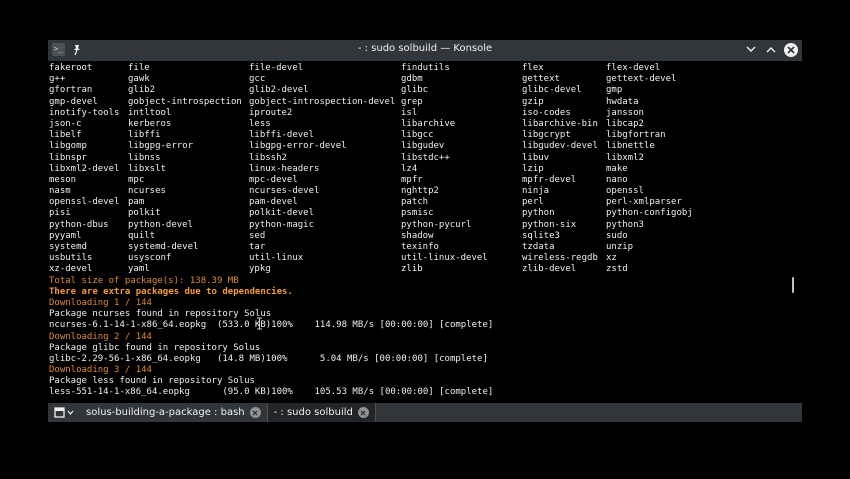 Image resolution: width=850 pixels, height=479 pixels. What do you see at coordinates (271, 112) in the screenshot?
I see `package-name: iproute2` at bounding box center [271, 112].